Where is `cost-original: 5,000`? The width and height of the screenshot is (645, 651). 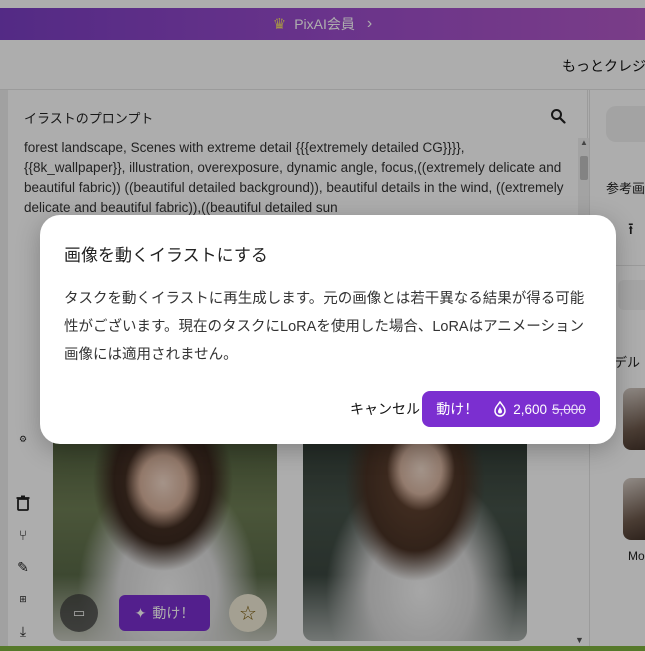
cost-original: 5,000 is located at coordinates (569, 409).